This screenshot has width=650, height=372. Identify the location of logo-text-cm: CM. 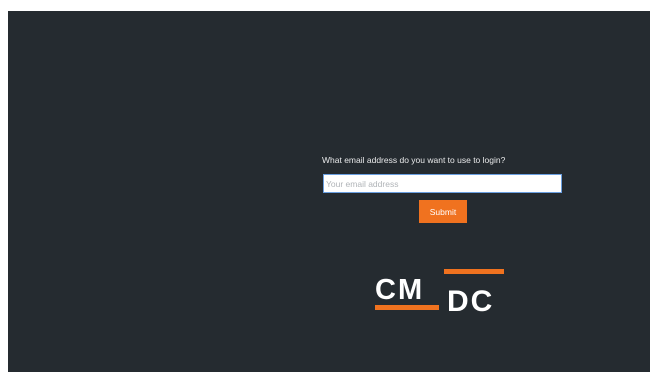
(399, 290).